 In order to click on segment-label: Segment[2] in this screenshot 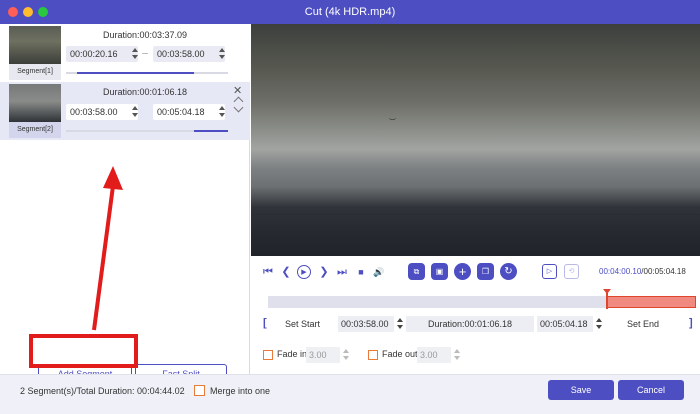, I will do `click(35, 130)`.